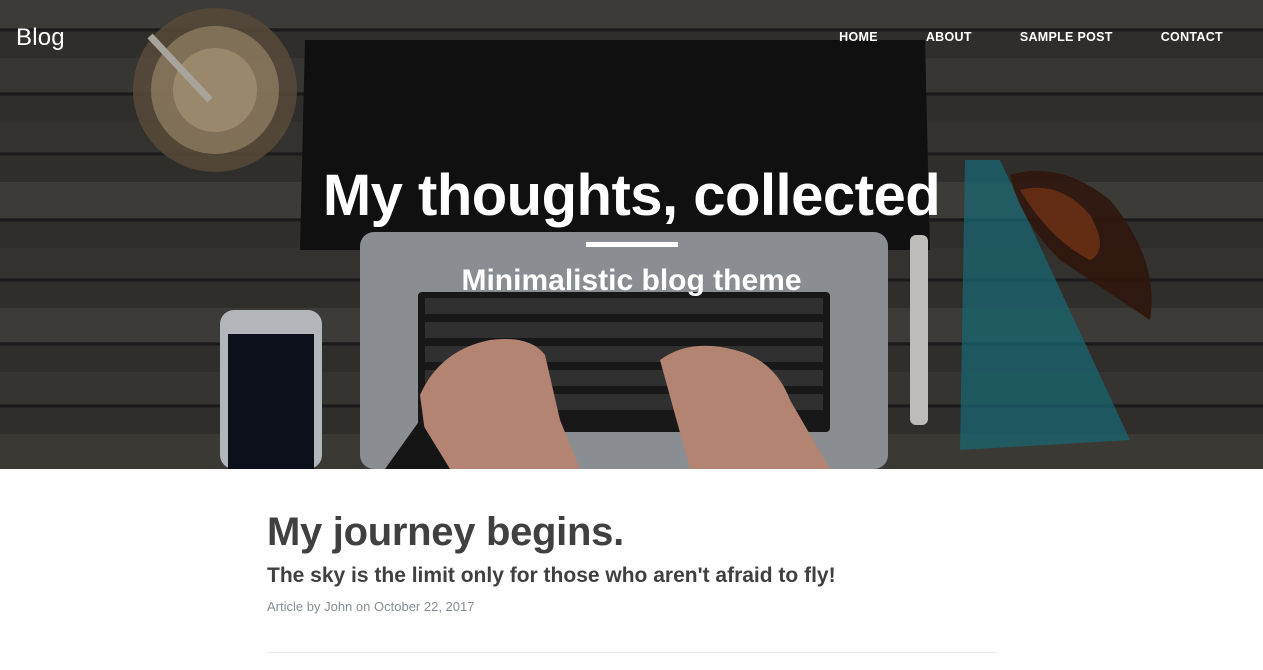 The height and width of the screenshot is (670, 1263). What do you see at coordinates (338, 606) in the screenshot?
I see `post-author-link: John` at bounding box center [338, 606].